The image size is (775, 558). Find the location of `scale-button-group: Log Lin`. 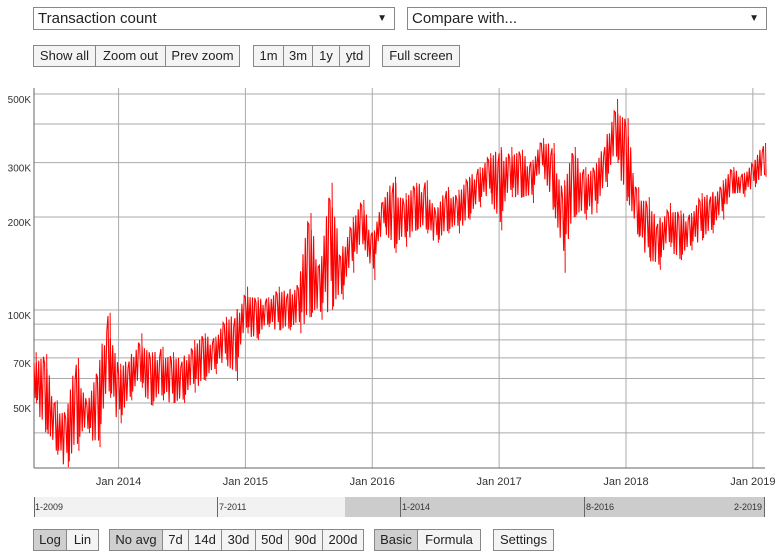

scale-button-group: Log Lin is located at coordinates (66, 540).